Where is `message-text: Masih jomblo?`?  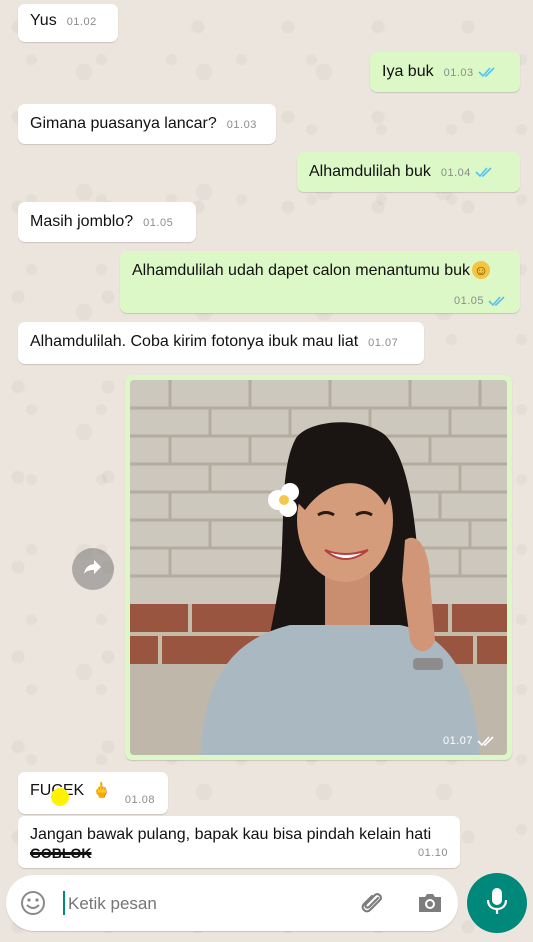
message-text: Masih jomblo? is located at coordinates (82, 221).